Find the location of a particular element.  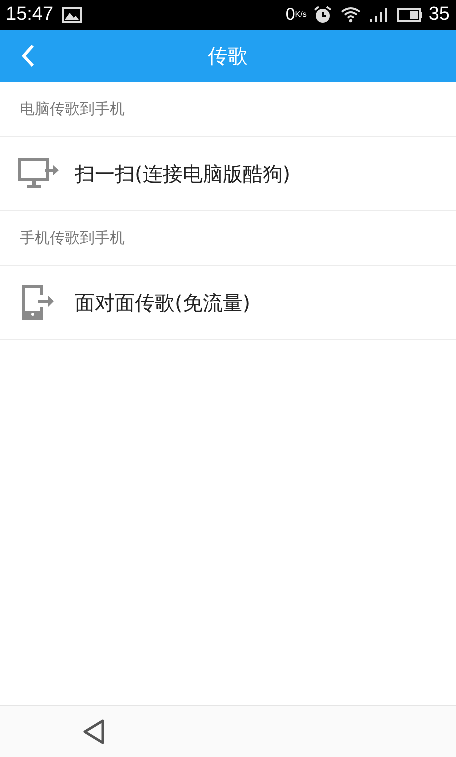

signal-icon is located at coordinates (378, 15).